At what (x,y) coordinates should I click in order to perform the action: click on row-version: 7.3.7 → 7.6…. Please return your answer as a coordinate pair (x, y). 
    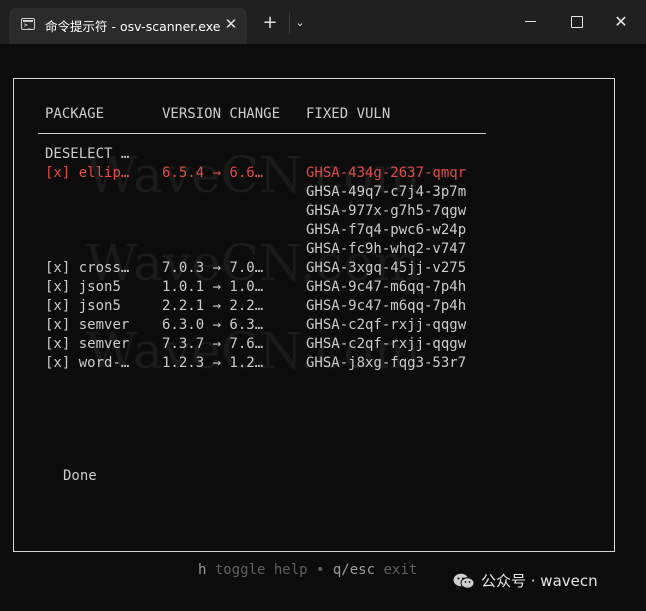
    Looking at the image, I should click on (213, 344).